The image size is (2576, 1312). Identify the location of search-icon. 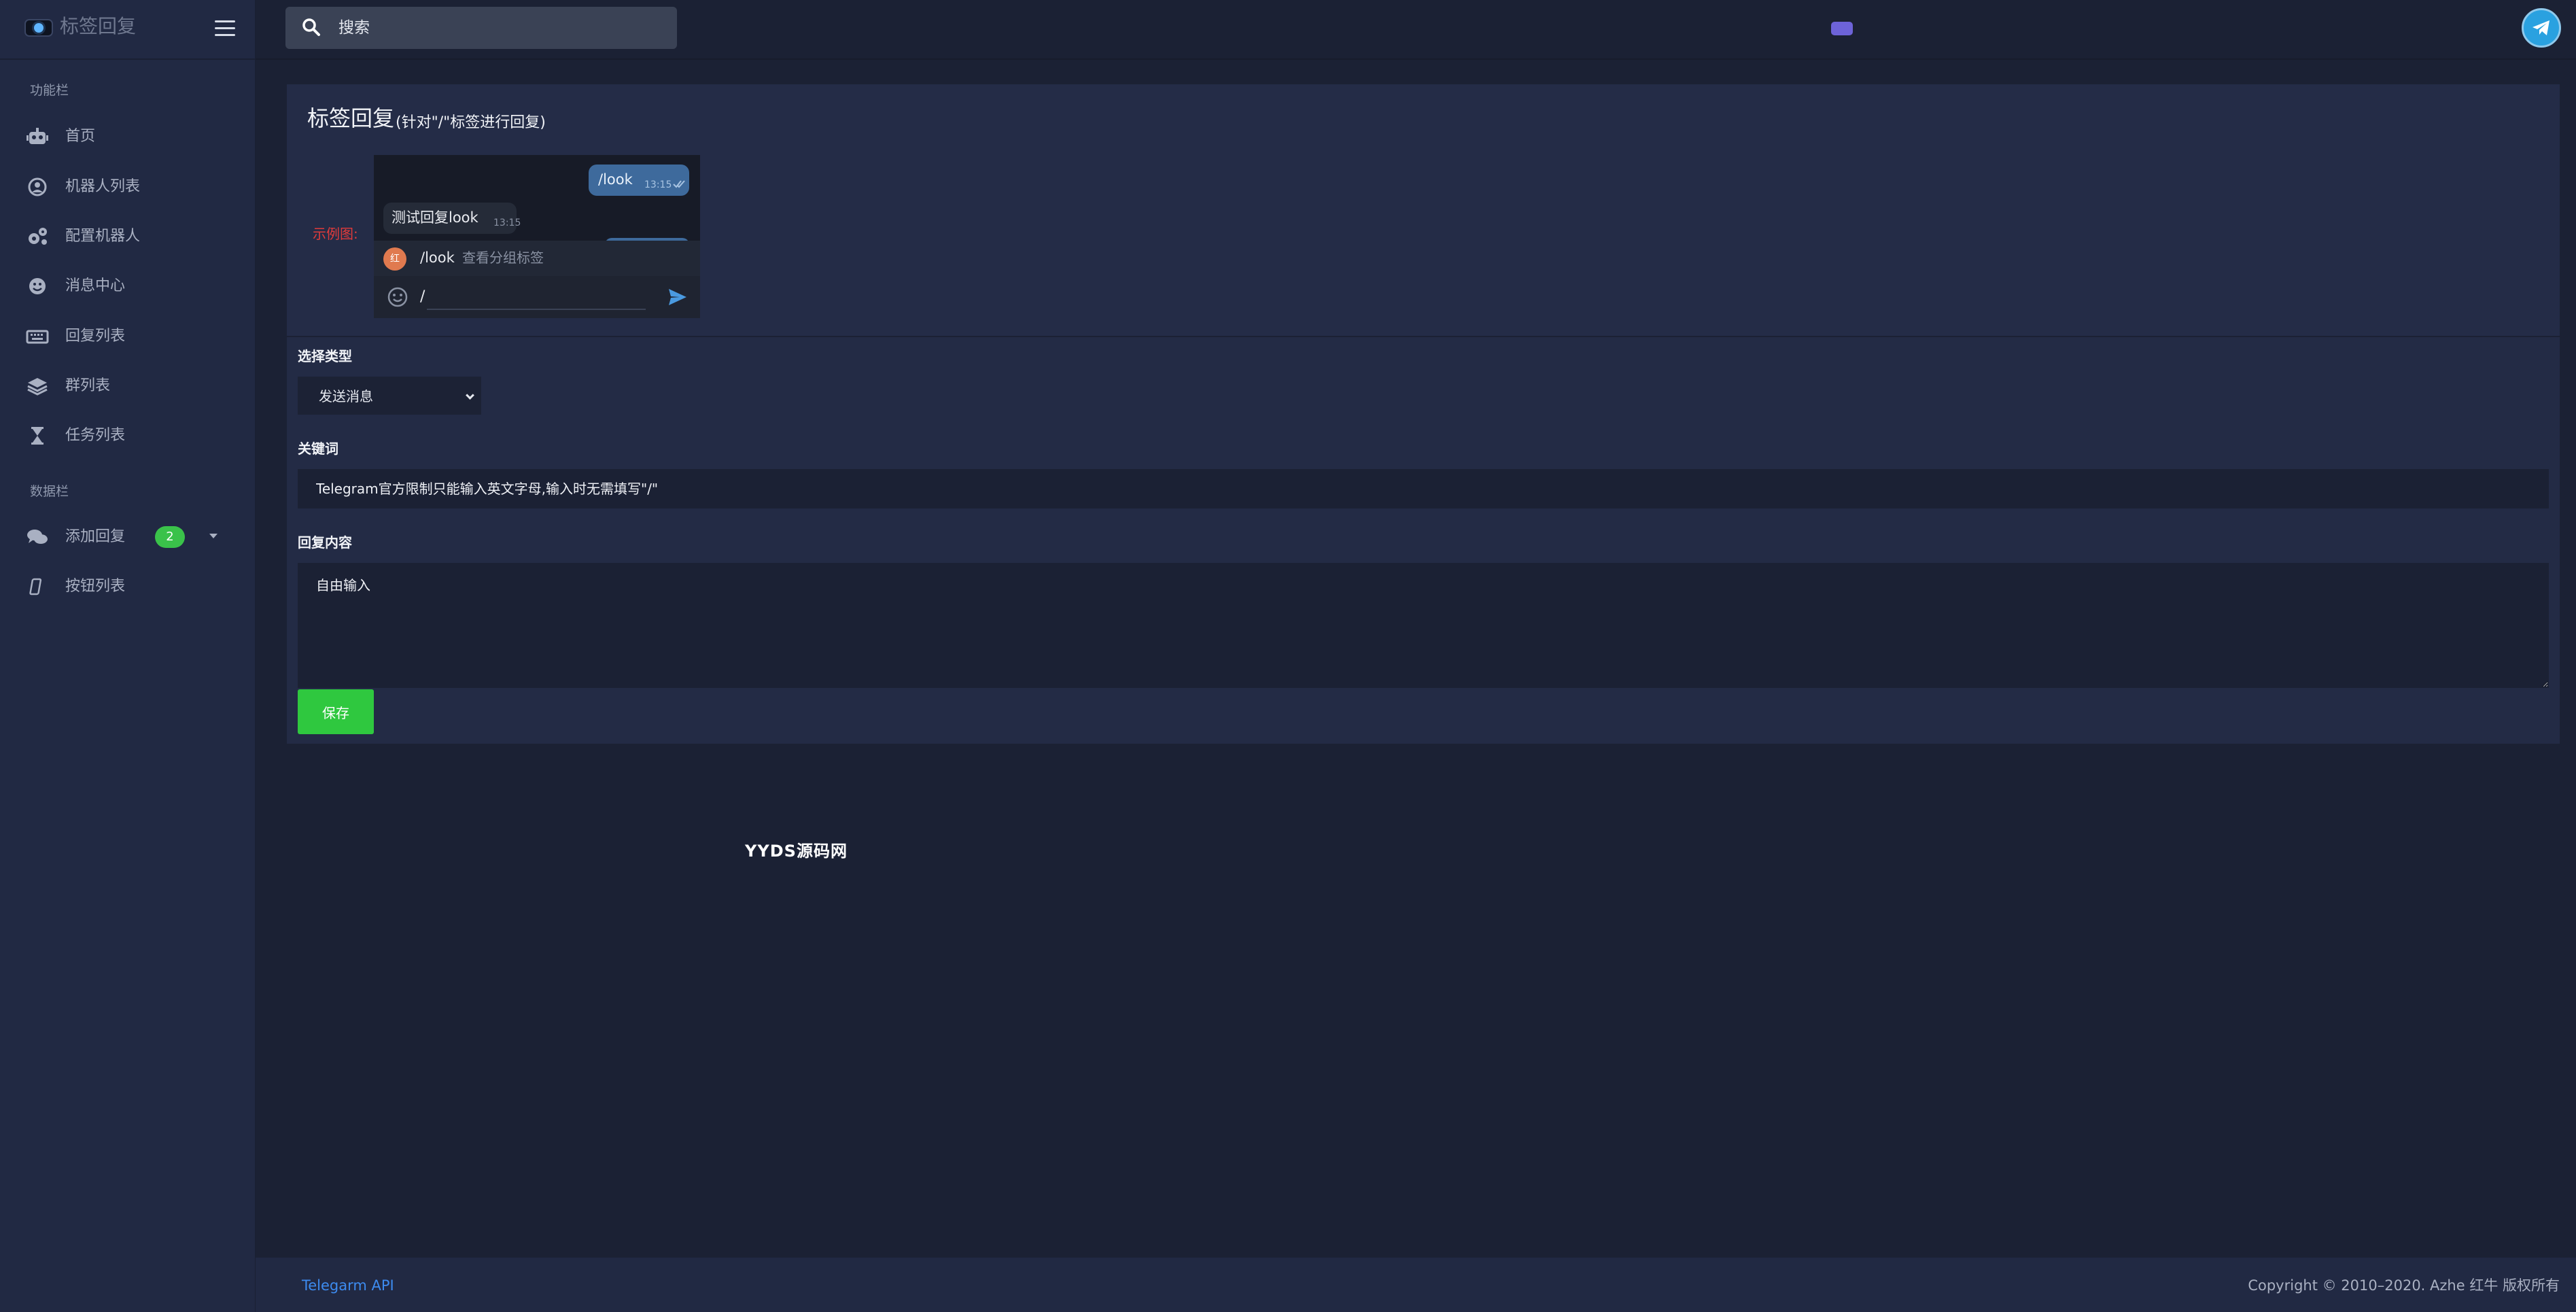
(311, 27).